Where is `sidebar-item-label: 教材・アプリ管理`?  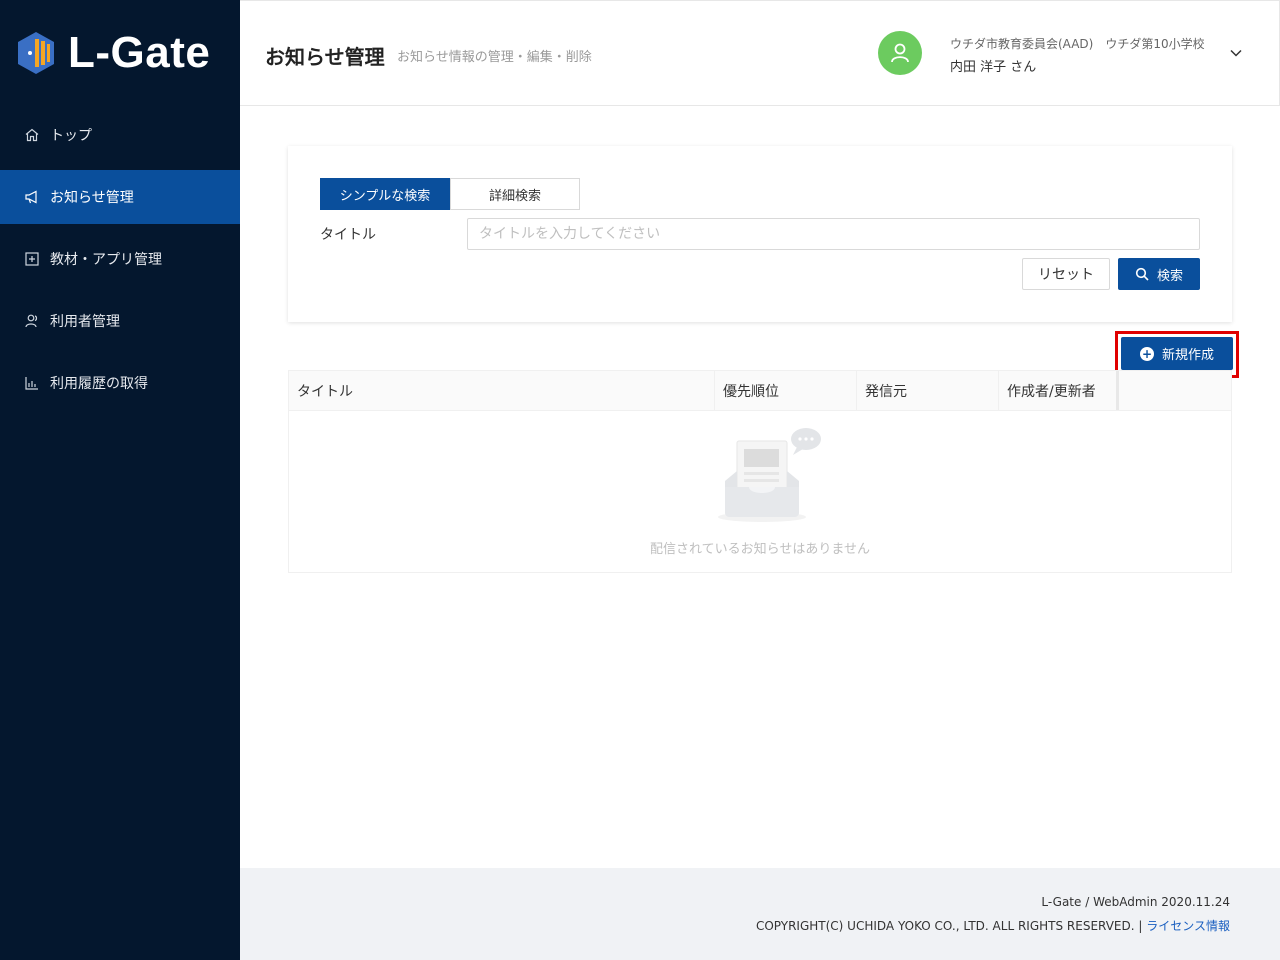 sidebar-item-label: 教材・アプリ管理 is located at coordinates (106, 260).